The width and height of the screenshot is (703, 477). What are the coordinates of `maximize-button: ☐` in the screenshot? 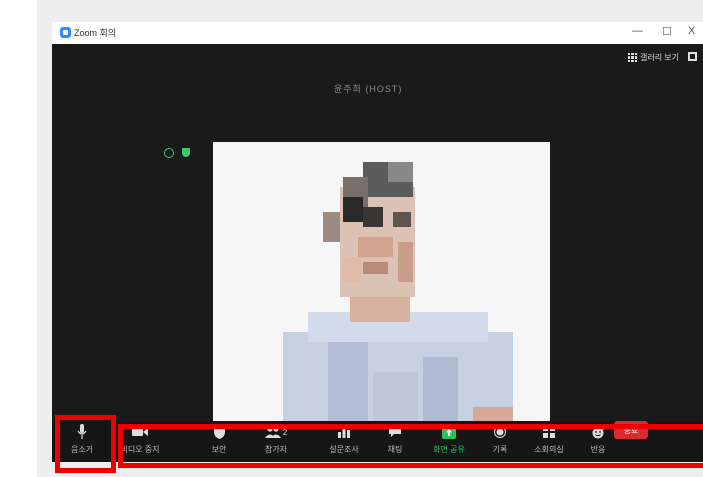 It's located at (667, 31).